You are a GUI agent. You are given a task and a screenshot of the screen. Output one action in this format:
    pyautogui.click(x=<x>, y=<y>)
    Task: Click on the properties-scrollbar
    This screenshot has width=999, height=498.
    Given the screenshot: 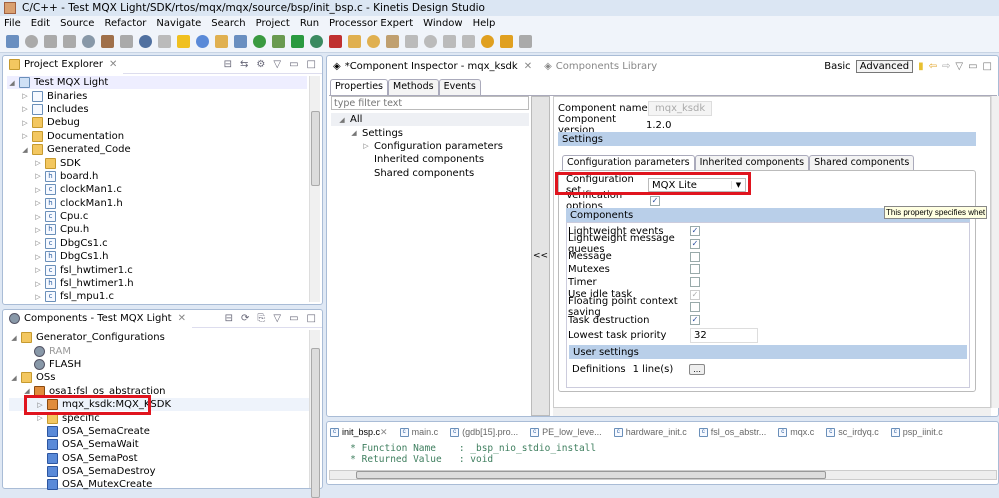 What is the action you would take?
    pyautogui.click(x=995, y=252)
    